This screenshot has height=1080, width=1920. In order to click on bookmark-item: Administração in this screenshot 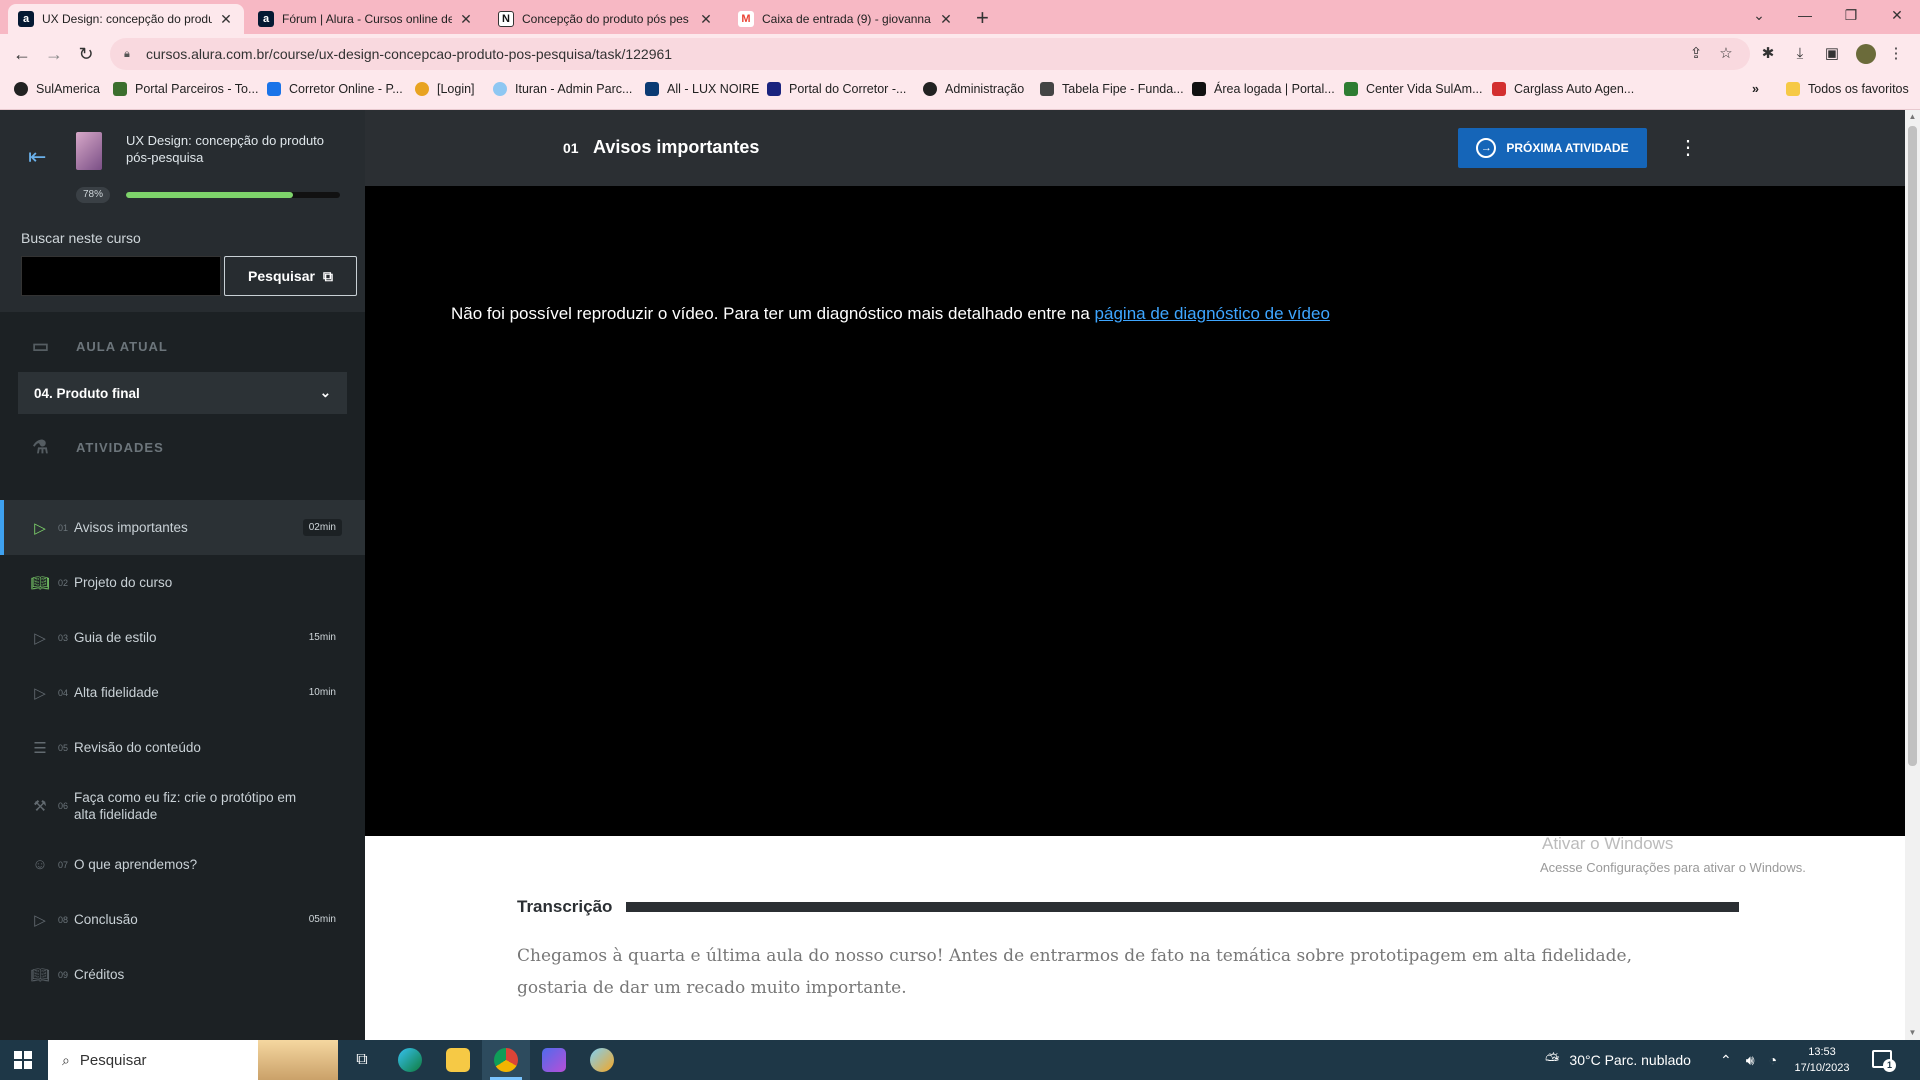, I will do `click(973, 89)`.